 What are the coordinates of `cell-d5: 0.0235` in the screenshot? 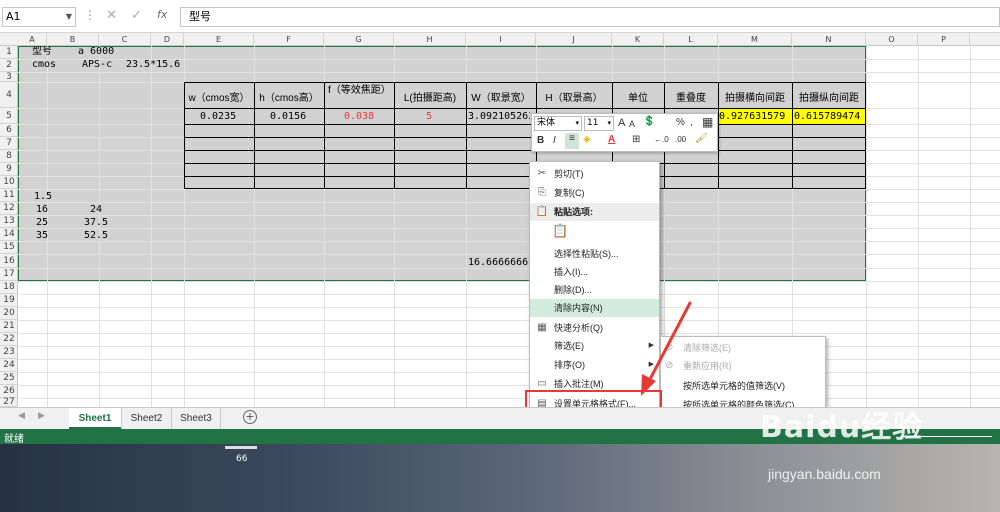 It's located at (218, 117).